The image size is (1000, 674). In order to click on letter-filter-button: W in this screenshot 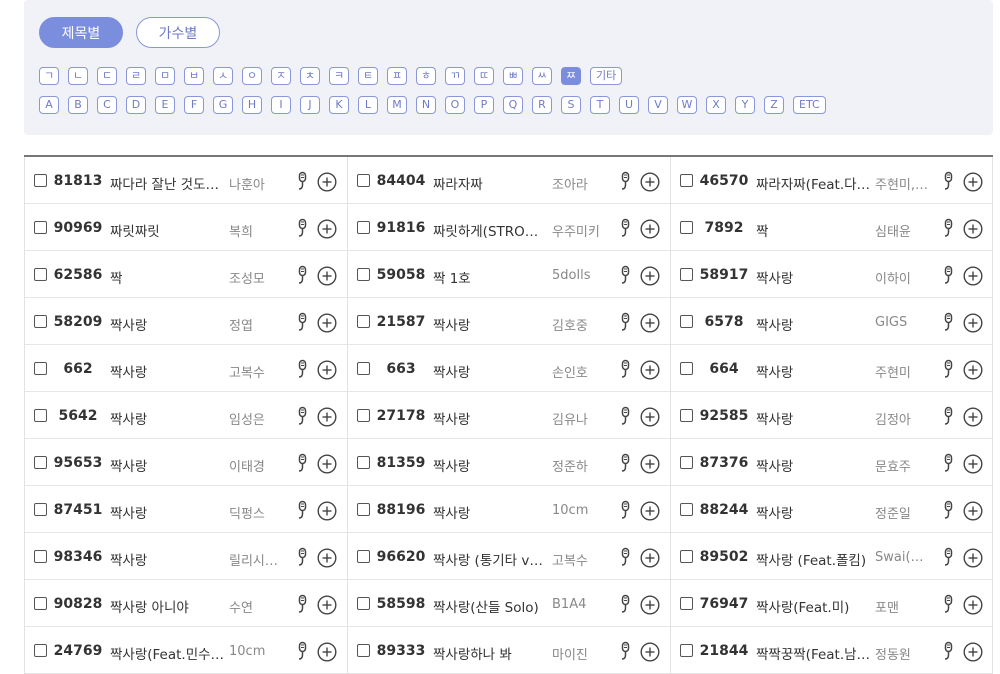, I will do `click(687, 105)`.